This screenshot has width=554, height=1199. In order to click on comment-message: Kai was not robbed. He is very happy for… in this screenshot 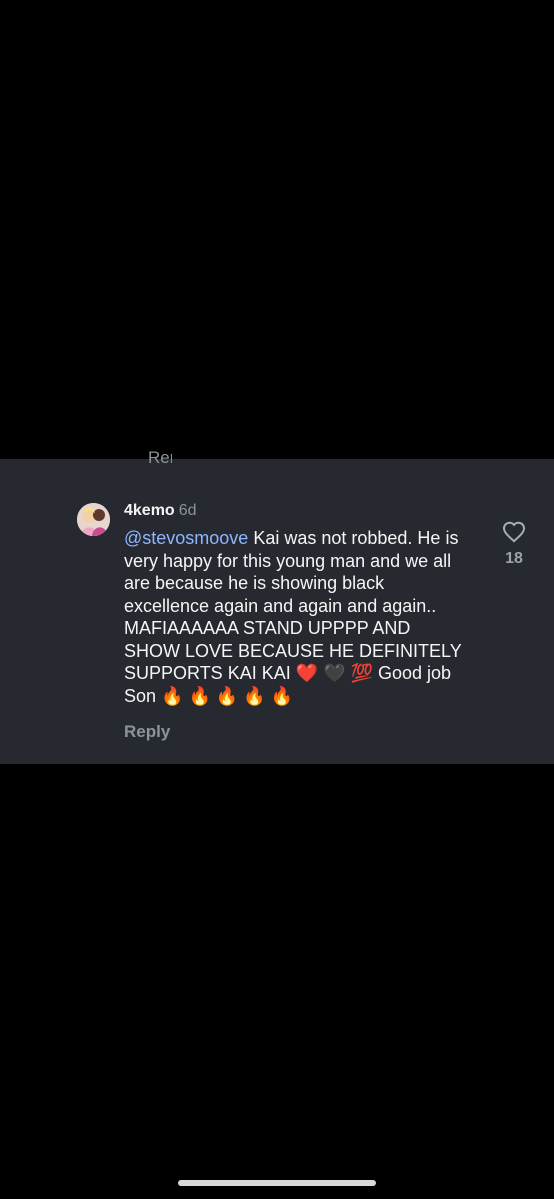, I will do `click(293, 617)`.